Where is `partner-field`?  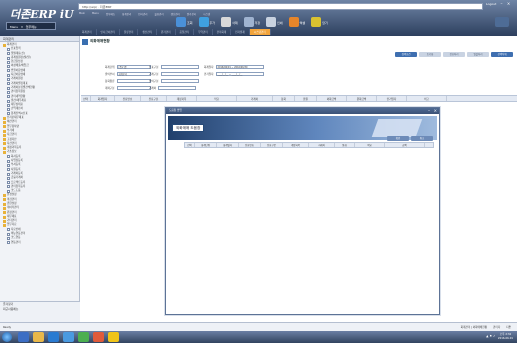 partner-field is located at coordinates (177, 88).